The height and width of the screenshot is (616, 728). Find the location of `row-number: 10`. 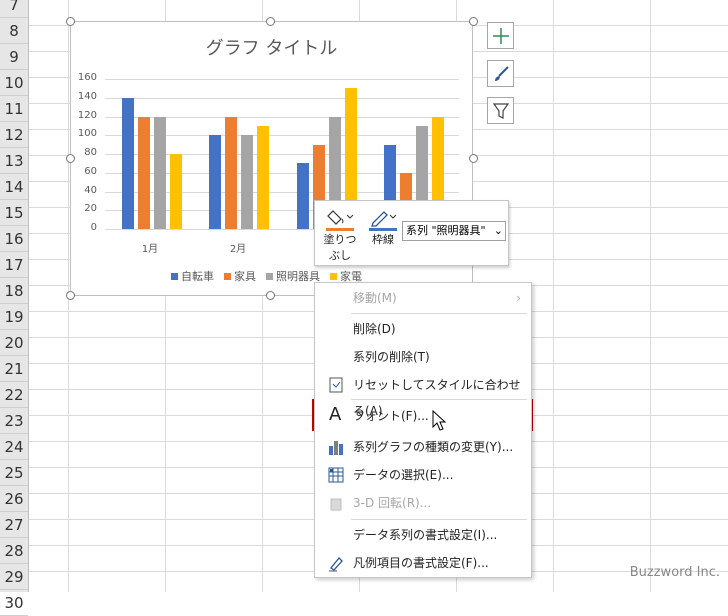

row-number: 10 is located at coordinates (14, 83).